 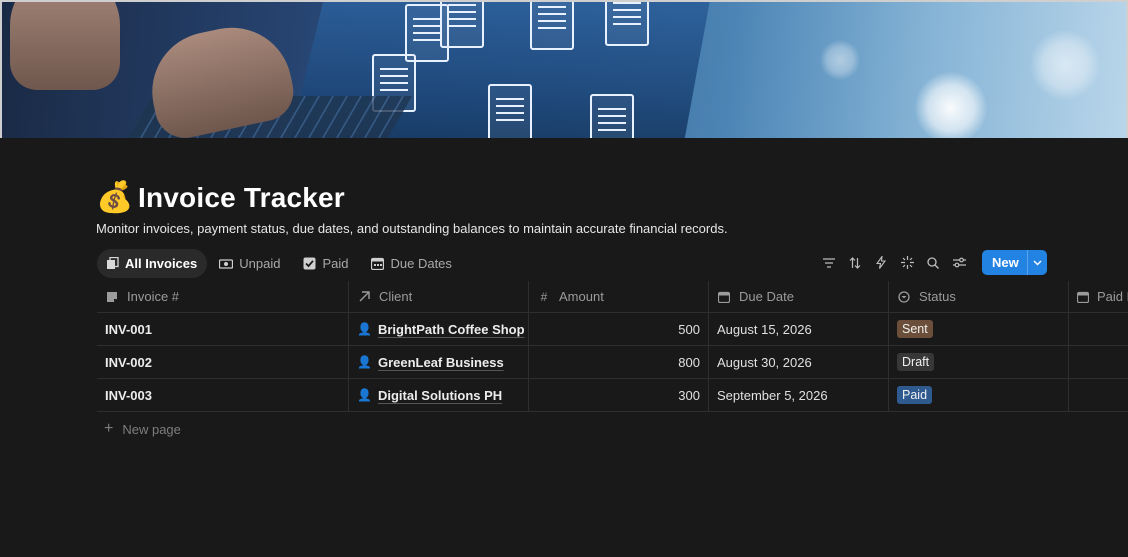 I want to click on invoice-number: INV-001, so click(x=223, y=329).